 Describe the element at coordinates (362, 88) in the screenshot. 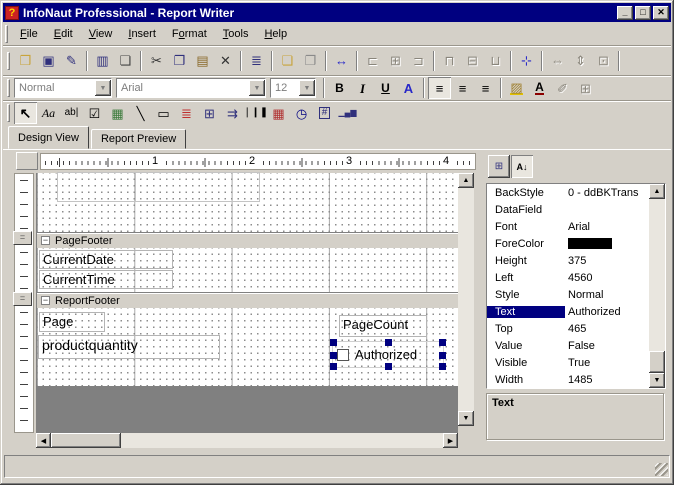

I see `italic-icon: I` at that location.